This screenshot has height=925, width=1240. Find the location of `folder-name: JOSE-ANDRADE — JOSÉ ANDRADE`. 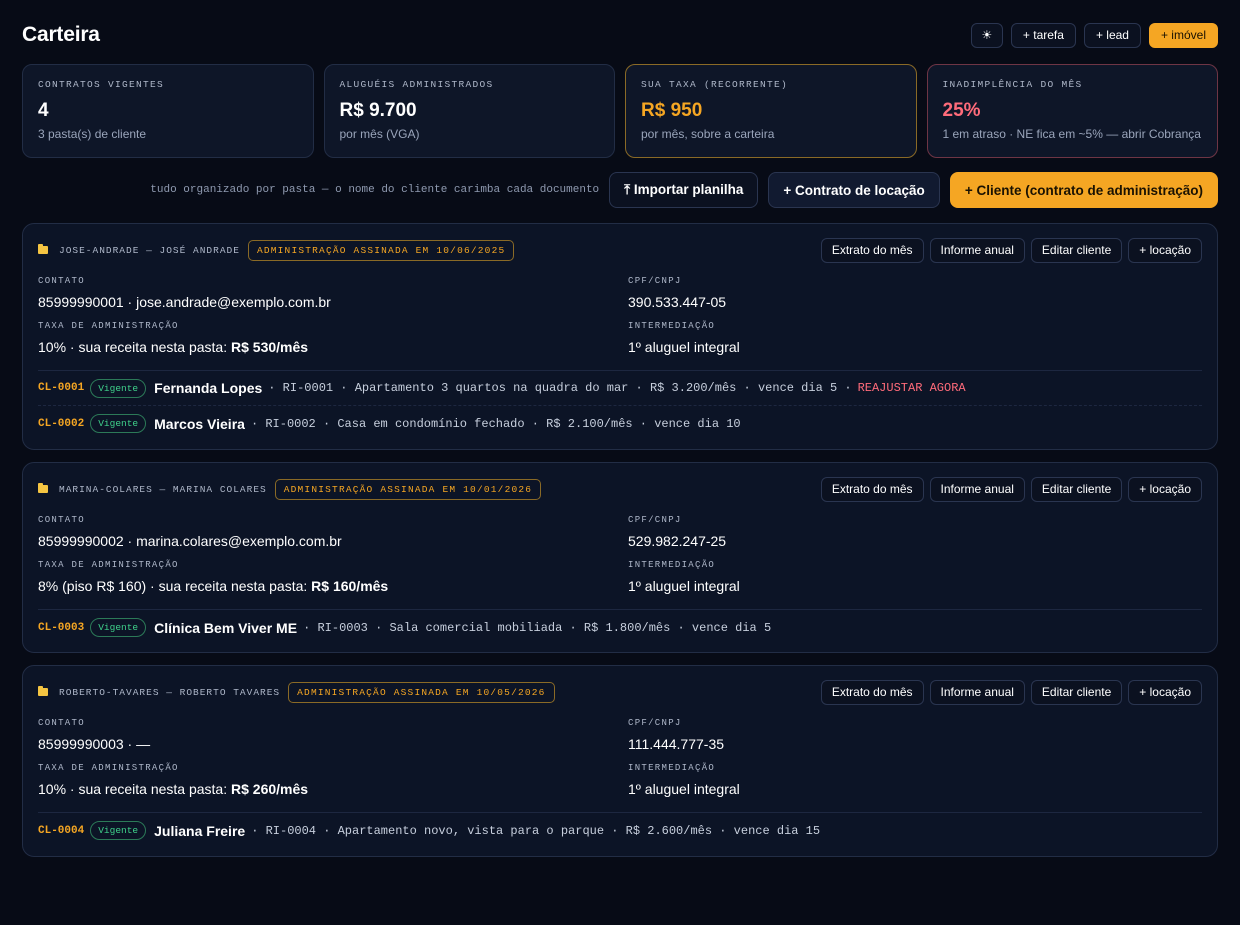

folder-name: JOSE-ANDRADE — JOSÉ ANDRADE is located at coordinates (149, 250).